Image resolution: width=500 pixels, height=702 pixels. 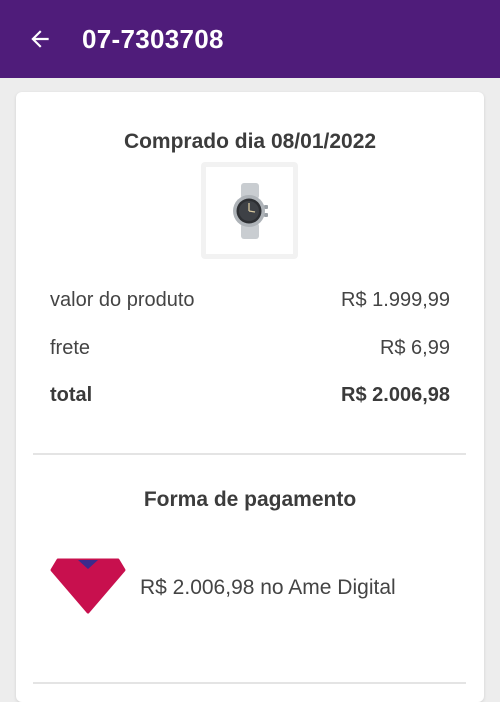 I want to click on product-value-label: valor do produto, so click(x=122, y=300).